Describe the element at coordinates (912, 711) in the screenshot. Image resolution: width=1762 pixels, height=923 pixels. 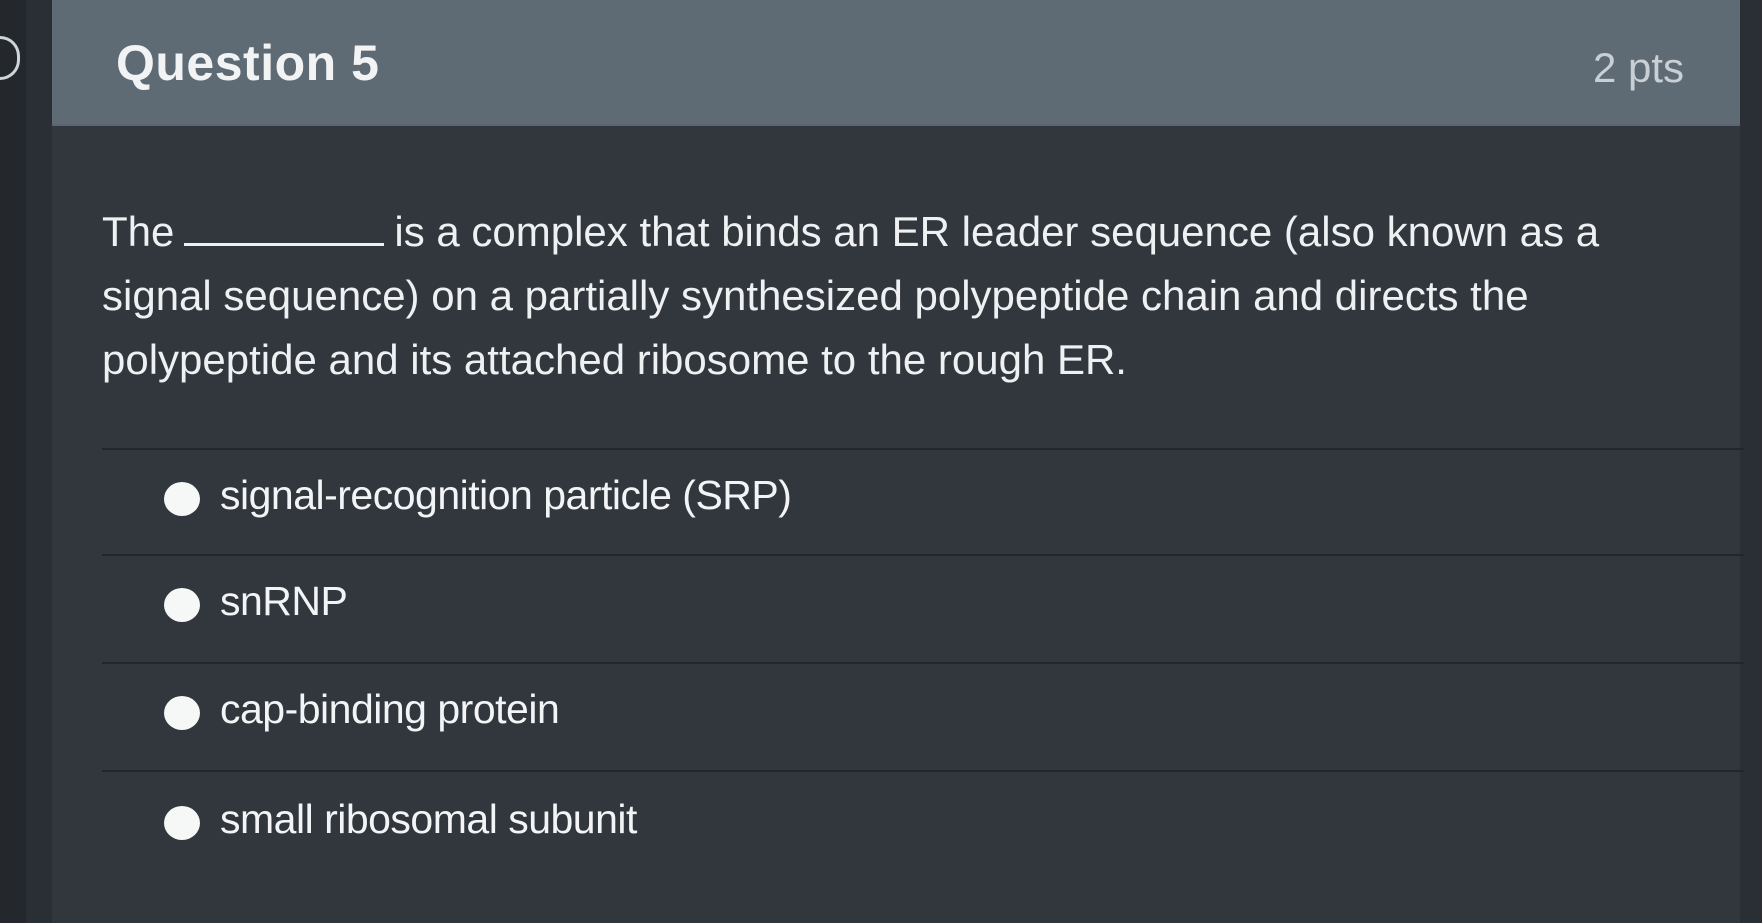
I see `answer-option-cap-binding: cap-binding protein` at that location.